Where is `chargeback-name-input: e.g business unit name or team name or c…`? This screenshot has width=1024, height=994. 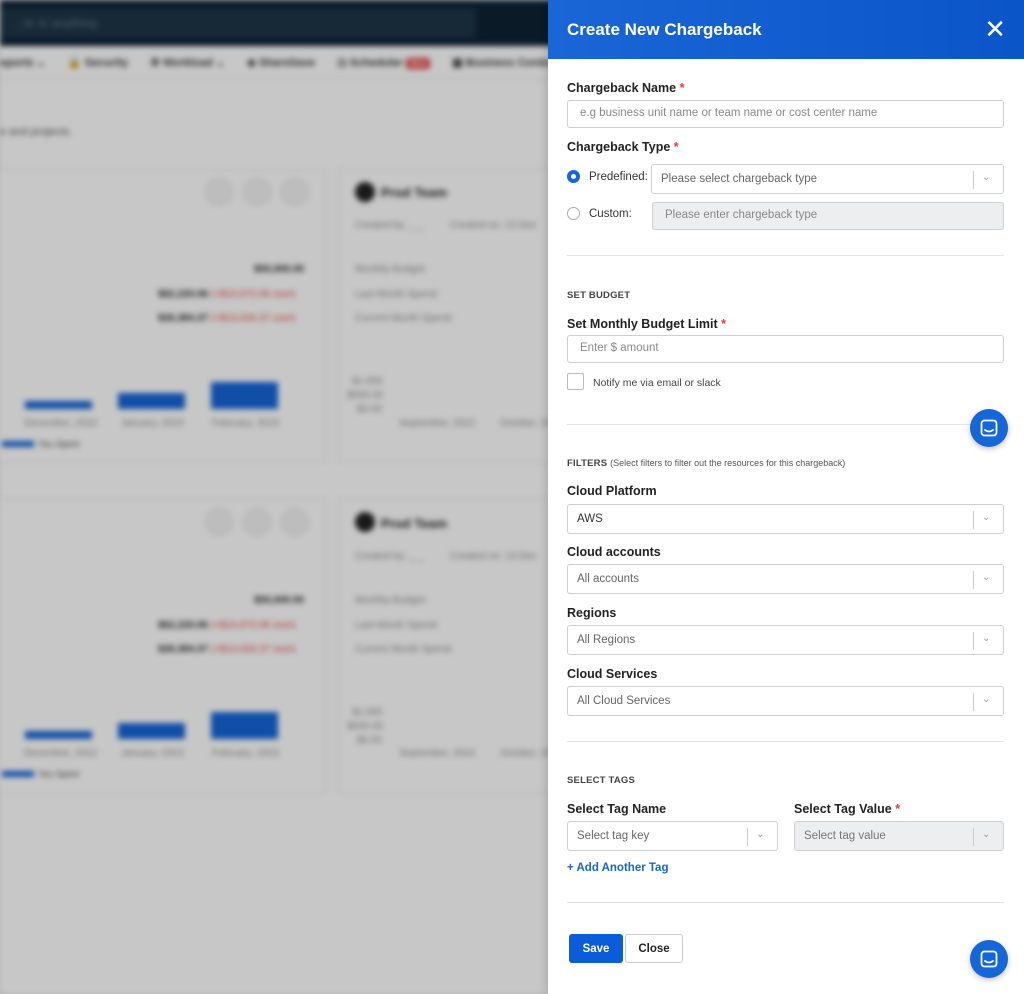
chargeback-name-input: e.g business unit name or team name or c… is located at coordinates (785, 114).